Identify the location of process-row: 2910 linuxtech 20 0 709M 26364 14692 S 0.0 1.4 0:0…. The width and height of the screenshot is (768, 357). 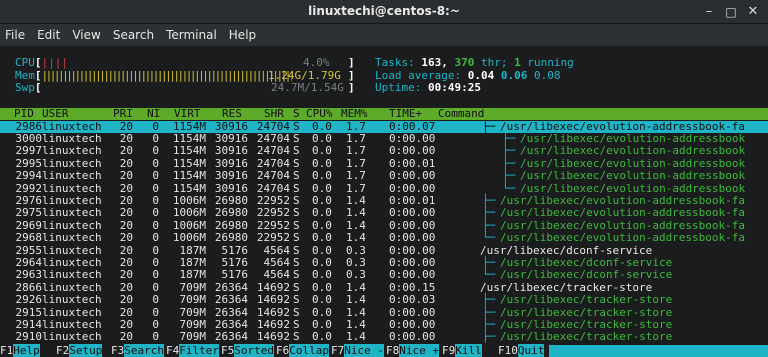
(384, 337).